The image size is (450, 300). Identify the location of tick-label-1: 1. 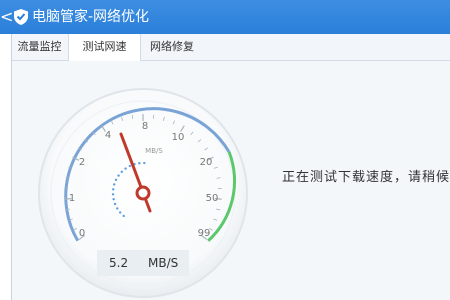
(72, 198).